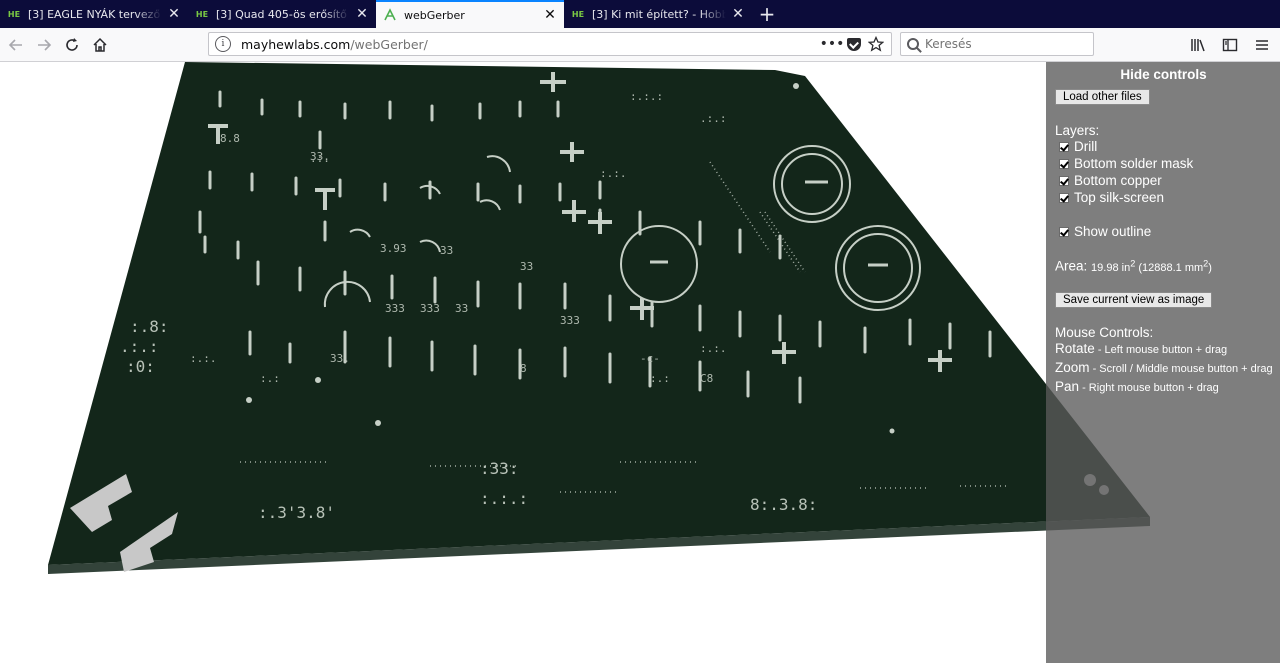 The image size is (1280, 663). I want to click on layer-drill: Drill, so click(1163, 146).